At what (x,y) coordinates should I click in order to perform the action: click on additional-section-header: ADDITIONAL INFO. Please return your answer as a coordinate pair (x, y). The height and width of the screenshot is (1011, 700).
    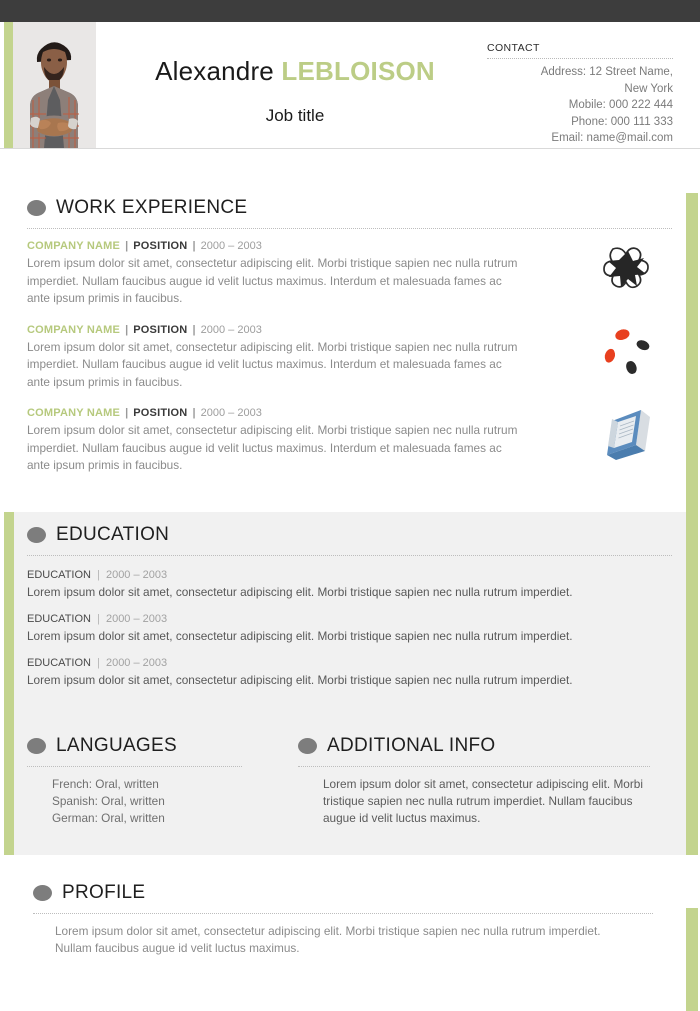
    Looking at the image, I should click on (483, 746).